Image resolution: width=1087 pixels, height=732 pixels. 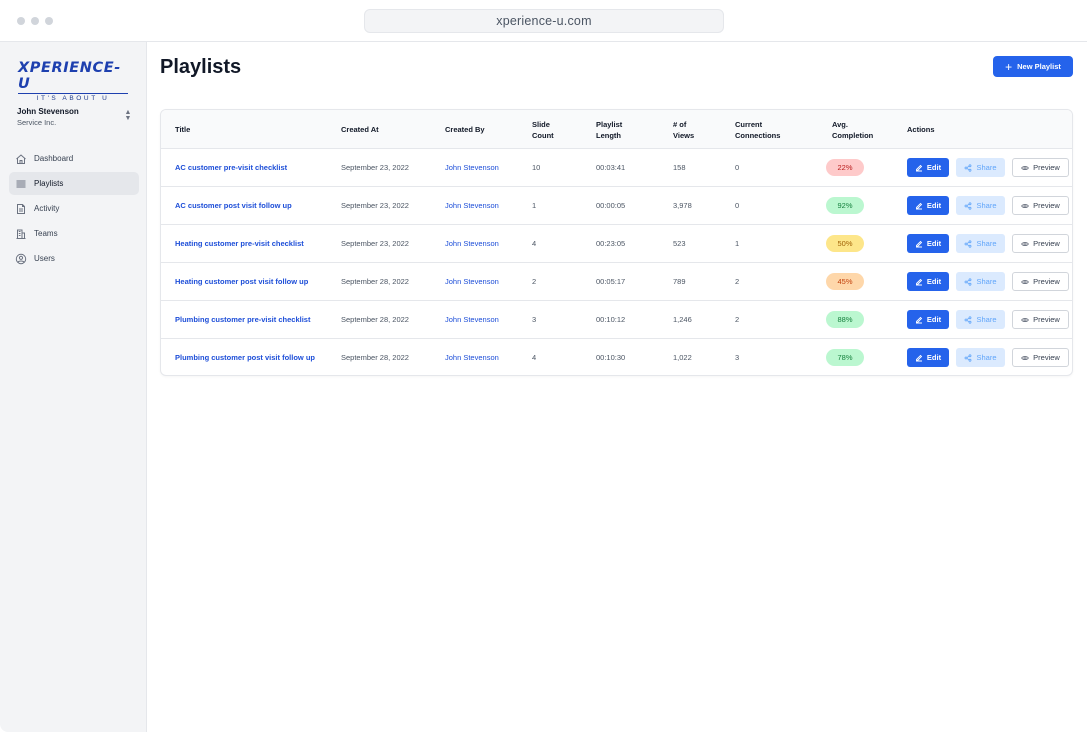 I want to click on sidebar-item-label: Dashboard, so click(x=54, y=158).